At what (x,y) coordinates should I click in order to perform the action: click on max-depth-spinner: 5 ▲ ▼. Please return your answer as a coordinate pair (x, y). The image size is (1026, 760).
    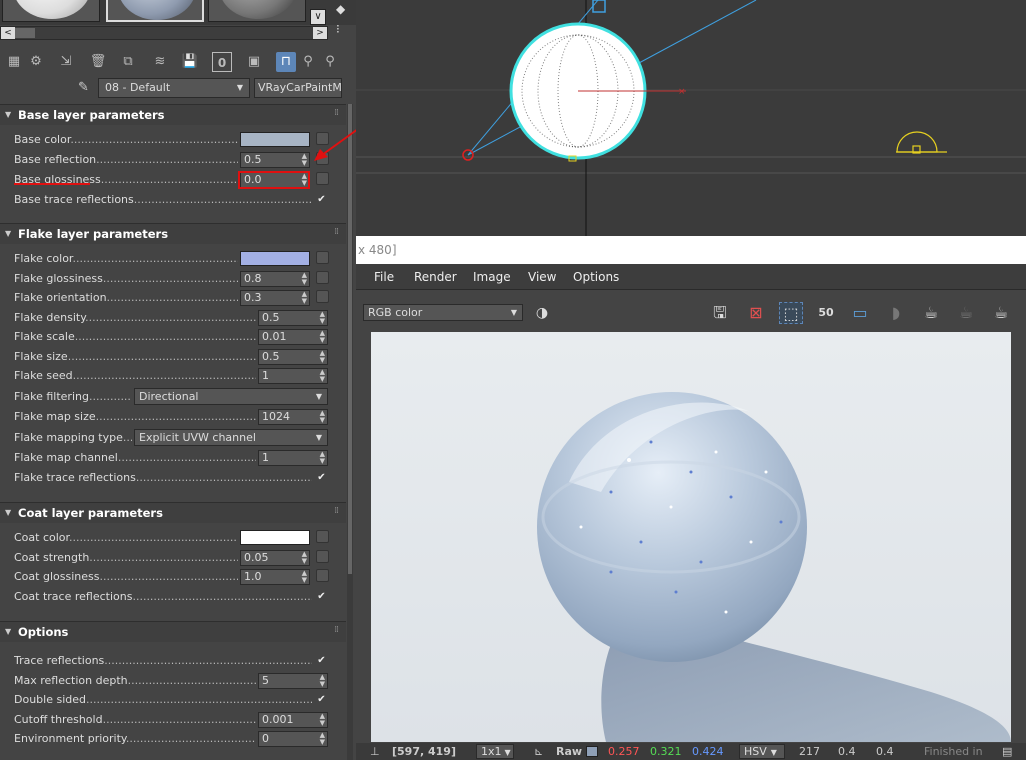
    Looking at the image, I should click on (293, 681).